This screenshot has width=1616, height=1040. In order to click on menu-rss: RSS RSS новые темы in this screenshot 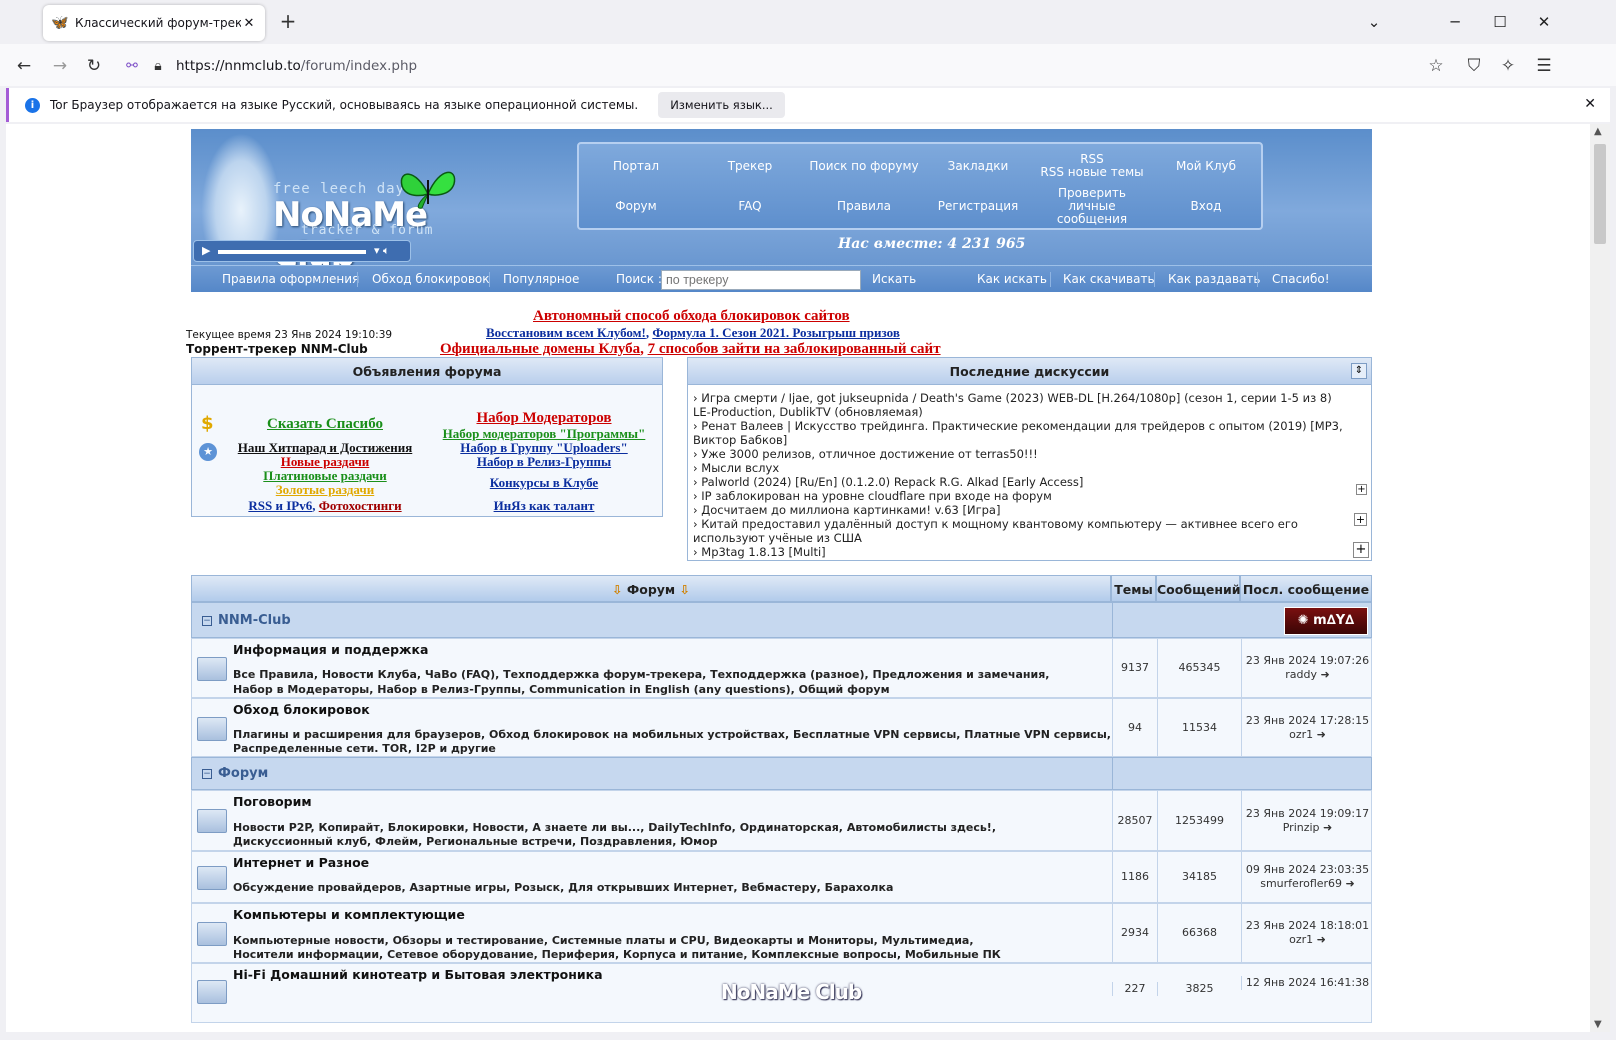, I will do `click(1092, 166)`.